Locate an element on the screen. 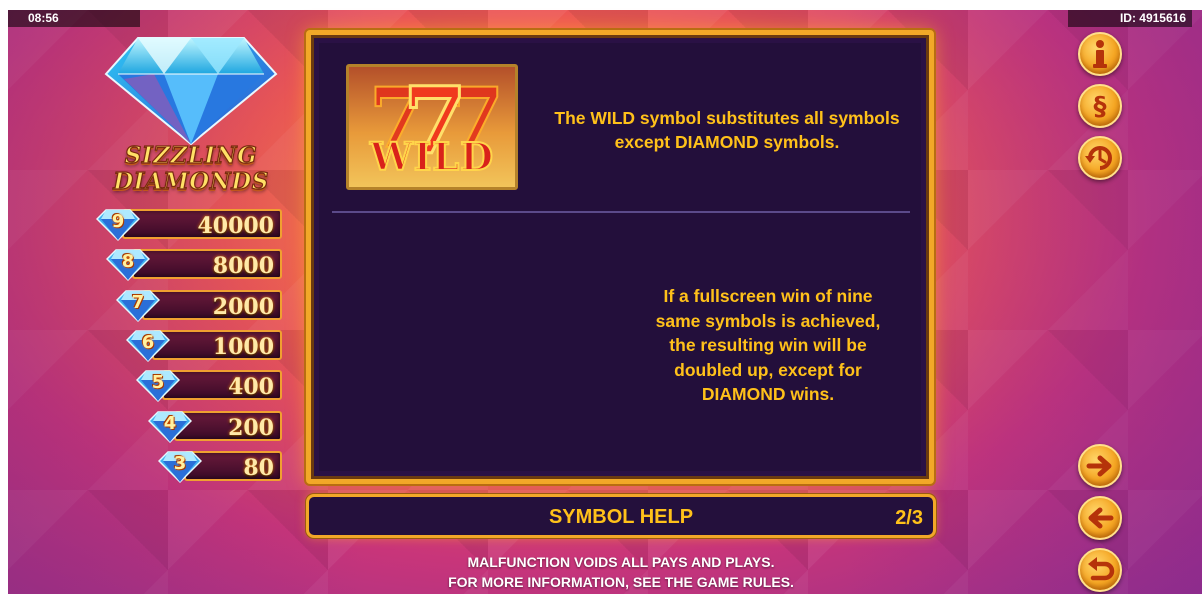 The height and width of the screenshot is (594, 1202). next-page-button is located at coordinates (1100, 466).